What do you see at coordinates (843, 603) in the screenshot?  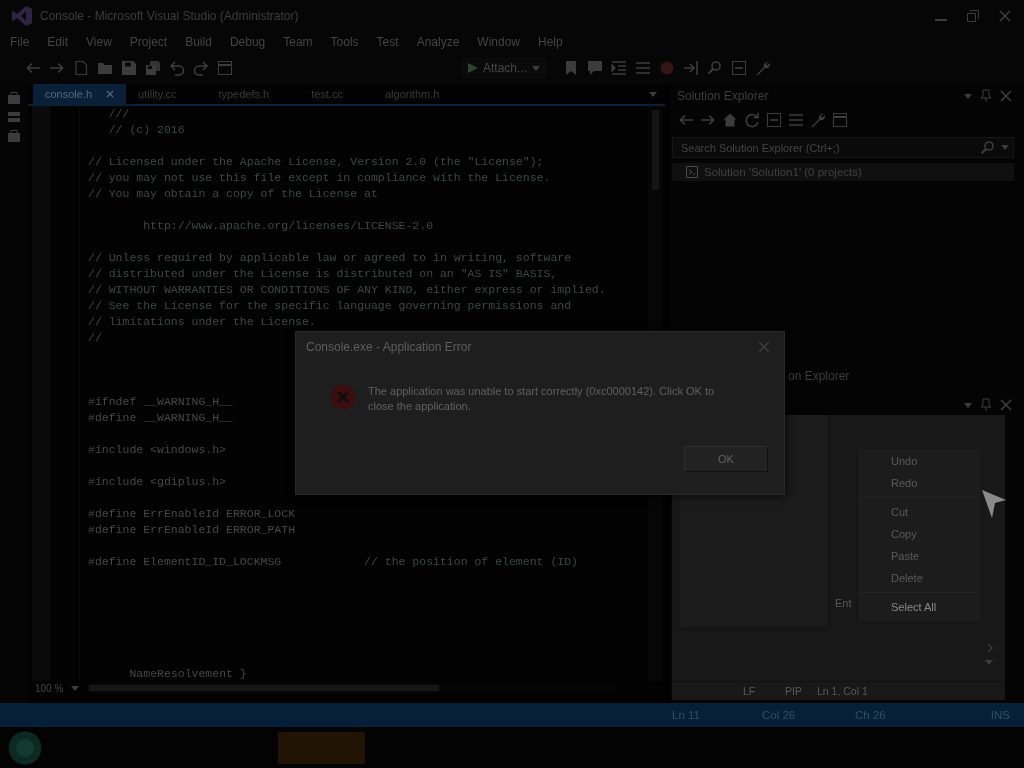 I see `field-label: Ent` at bounding box center [843, 603].